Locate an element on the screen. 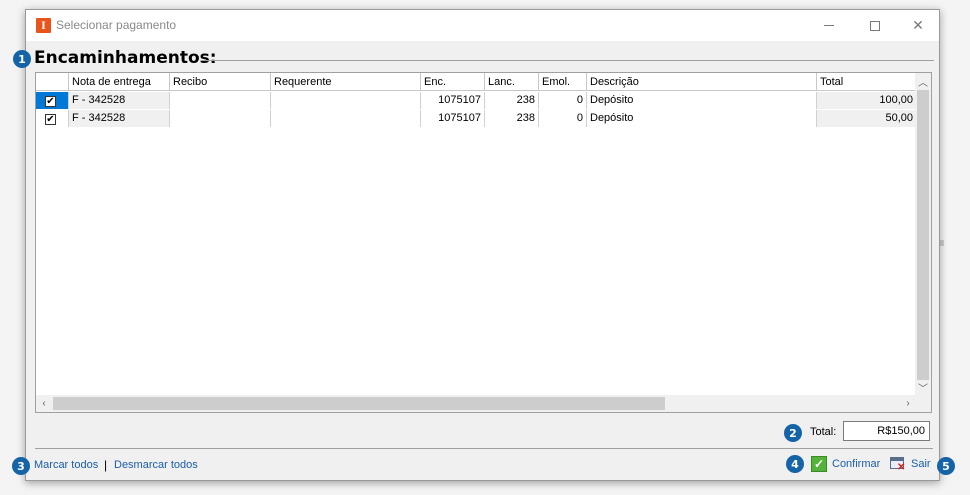  section-divider is located at coordinates (567, 60).